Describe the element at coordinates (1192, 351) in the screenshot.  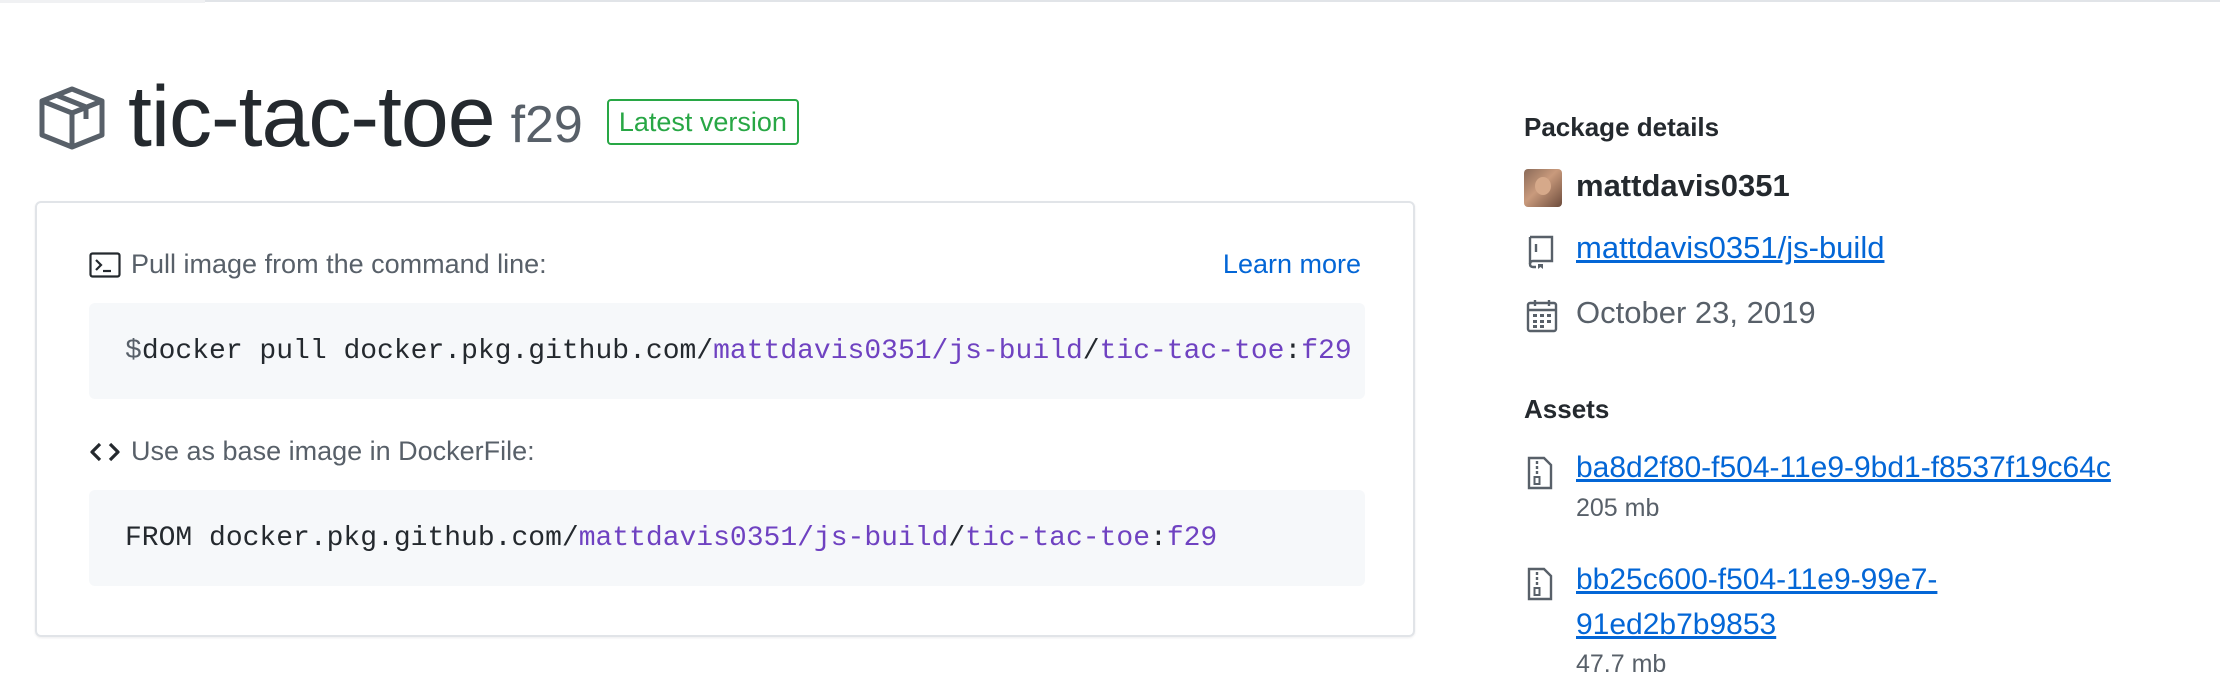
I see `pull-image-name: tic-tac-toe` at that location.